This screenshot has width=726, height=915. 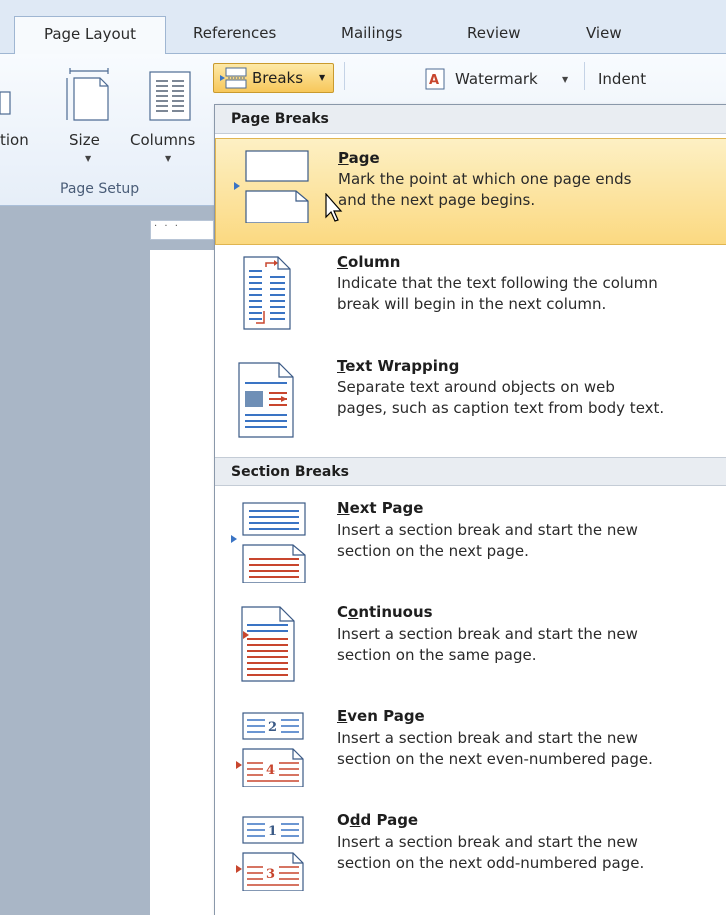 I want to click on menu-item-title: Even Page, so click(x=381, y=716).